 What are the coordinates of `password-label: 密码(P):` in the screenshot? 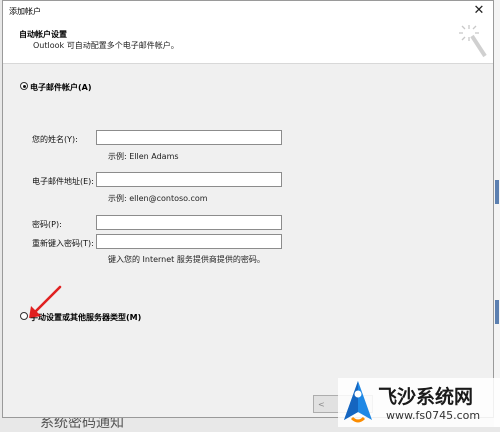 It's located at (47, 224).